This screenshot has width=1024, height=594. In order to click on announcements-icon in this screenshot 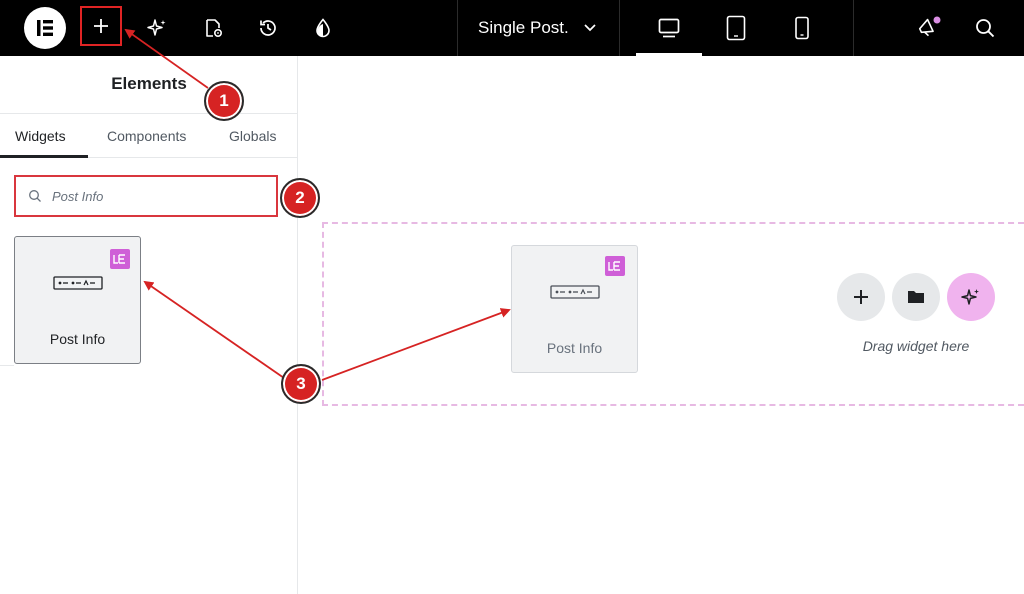, I will do `click(929, 26)`.